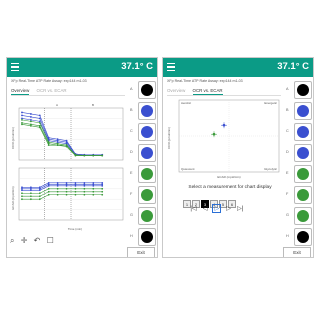 This screenshot has width=320, height=320. I want to click on ocr-y-label: OCR (pmol/min), so click(13, 138).